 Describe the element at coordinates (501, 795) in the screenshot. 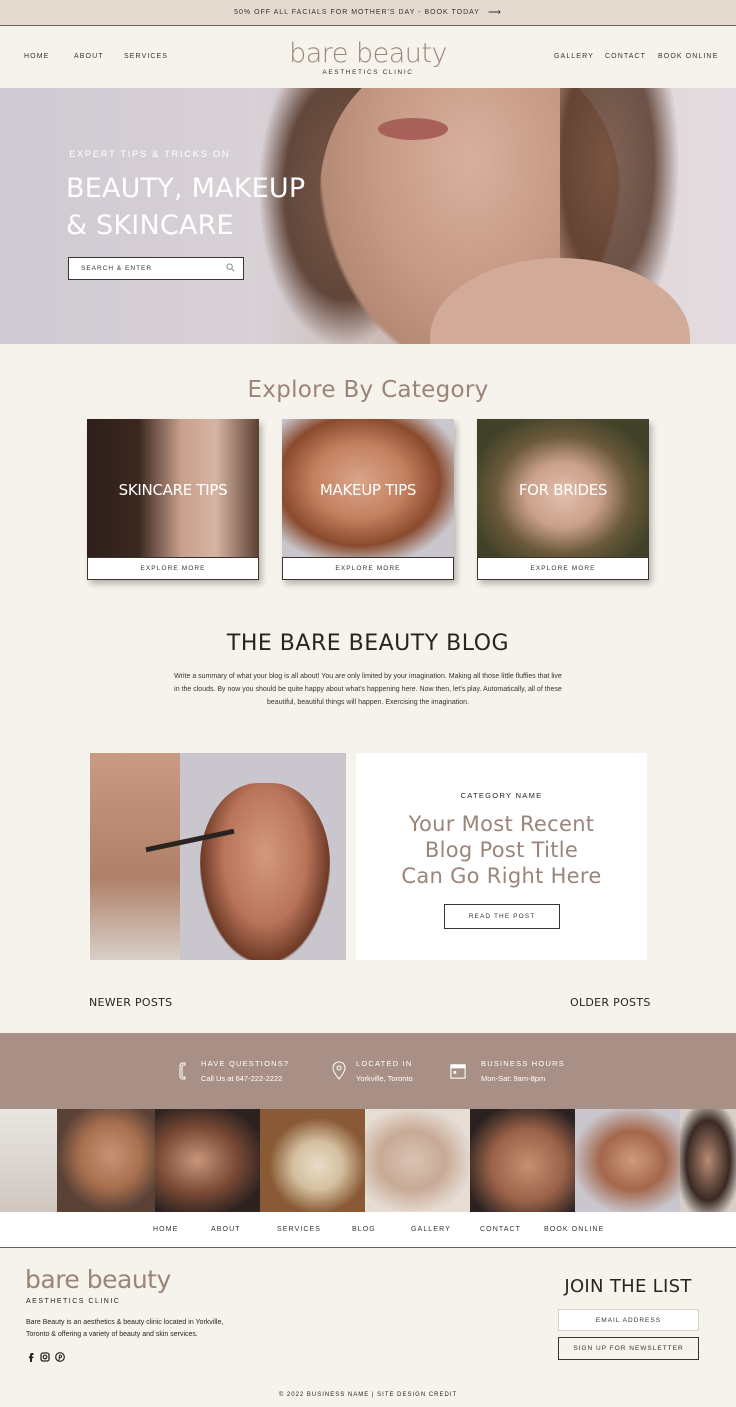

I see `post-category: CATEGORY NAME` at that location.